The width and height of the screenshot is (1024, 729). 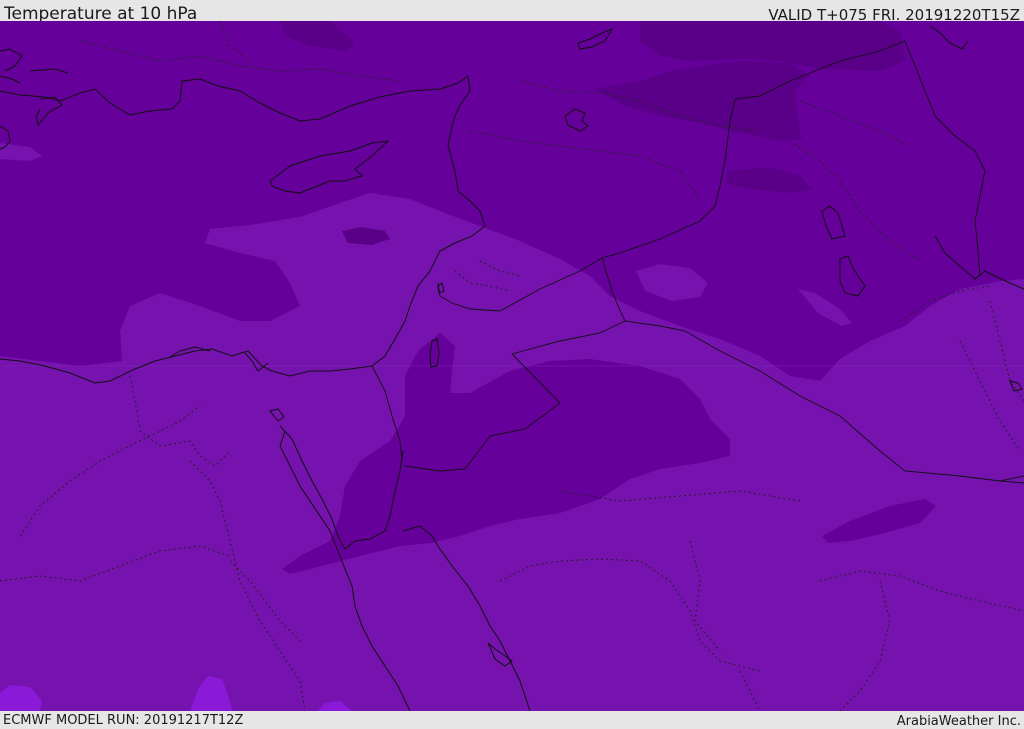 I want to click on model-run-label: ECMWF MODEL RUN: 20191217T12Z, so click(x=123, y=720).